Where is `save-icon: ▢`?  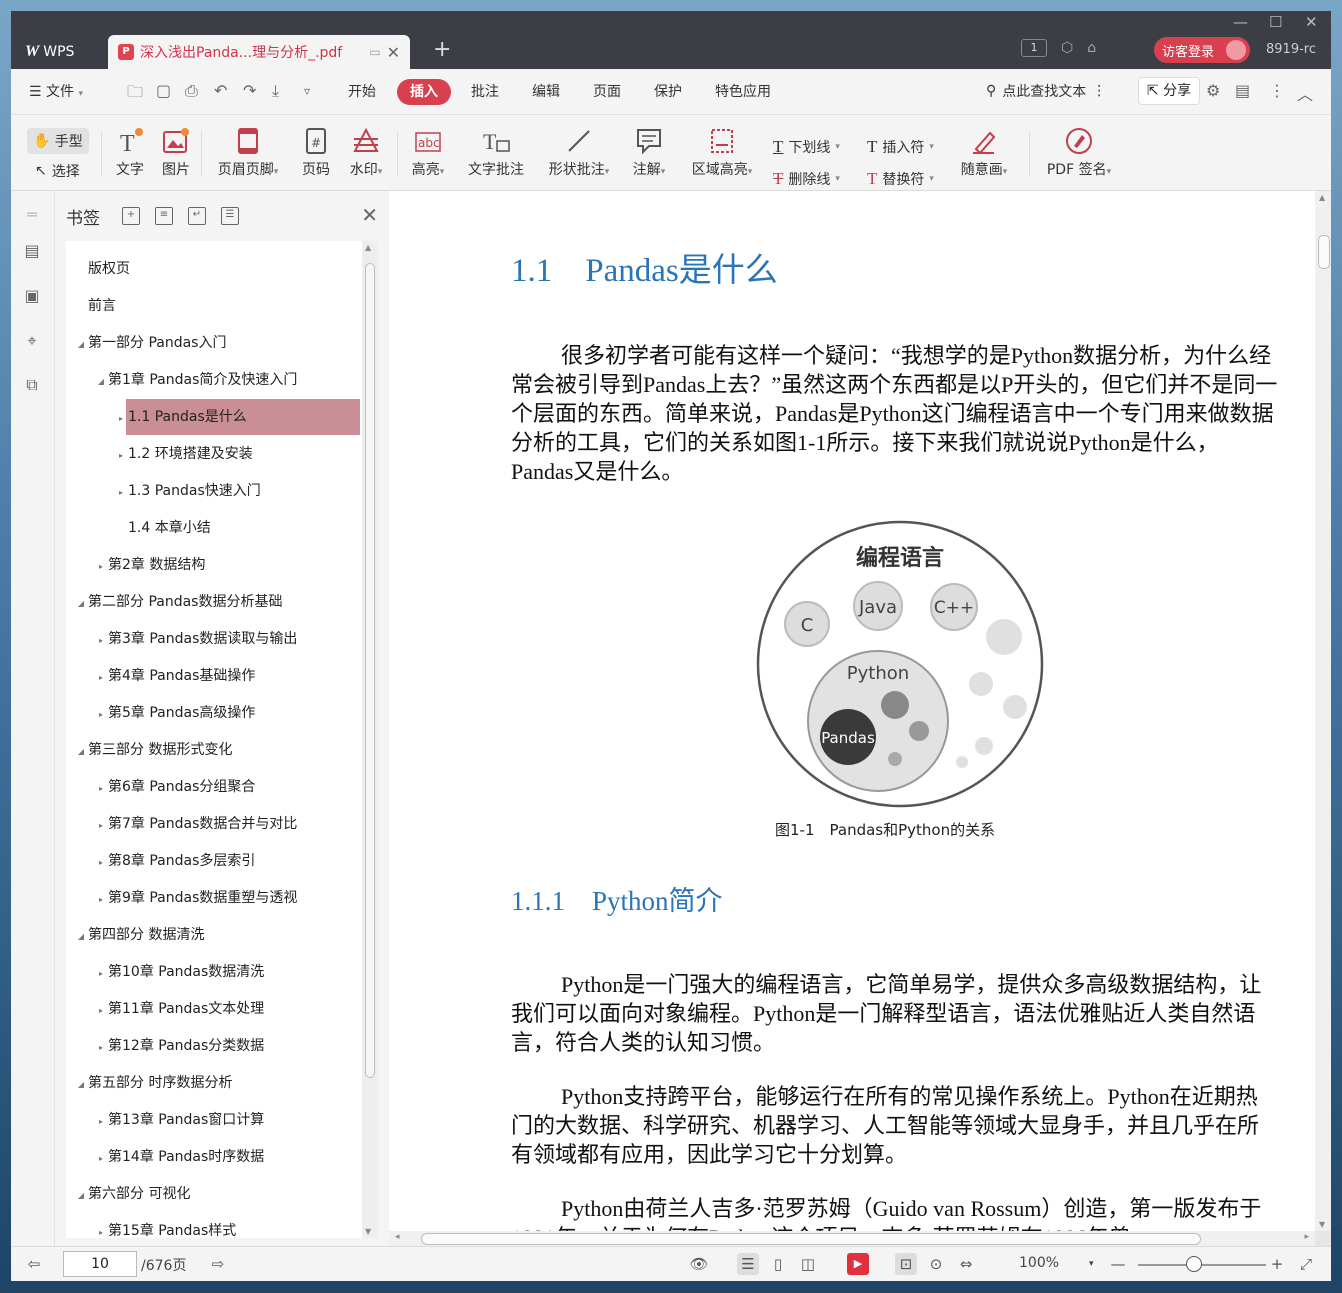 save-icon: ▢ is located at coordinates (163, 90).